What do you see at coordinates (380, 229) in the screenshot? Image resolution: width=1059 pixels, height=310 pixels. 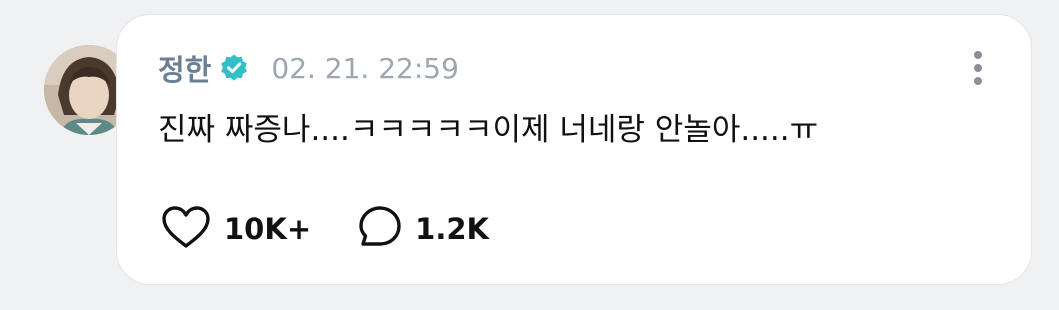 I see `speech-bubble-icon` at bounding box center [380, 229].